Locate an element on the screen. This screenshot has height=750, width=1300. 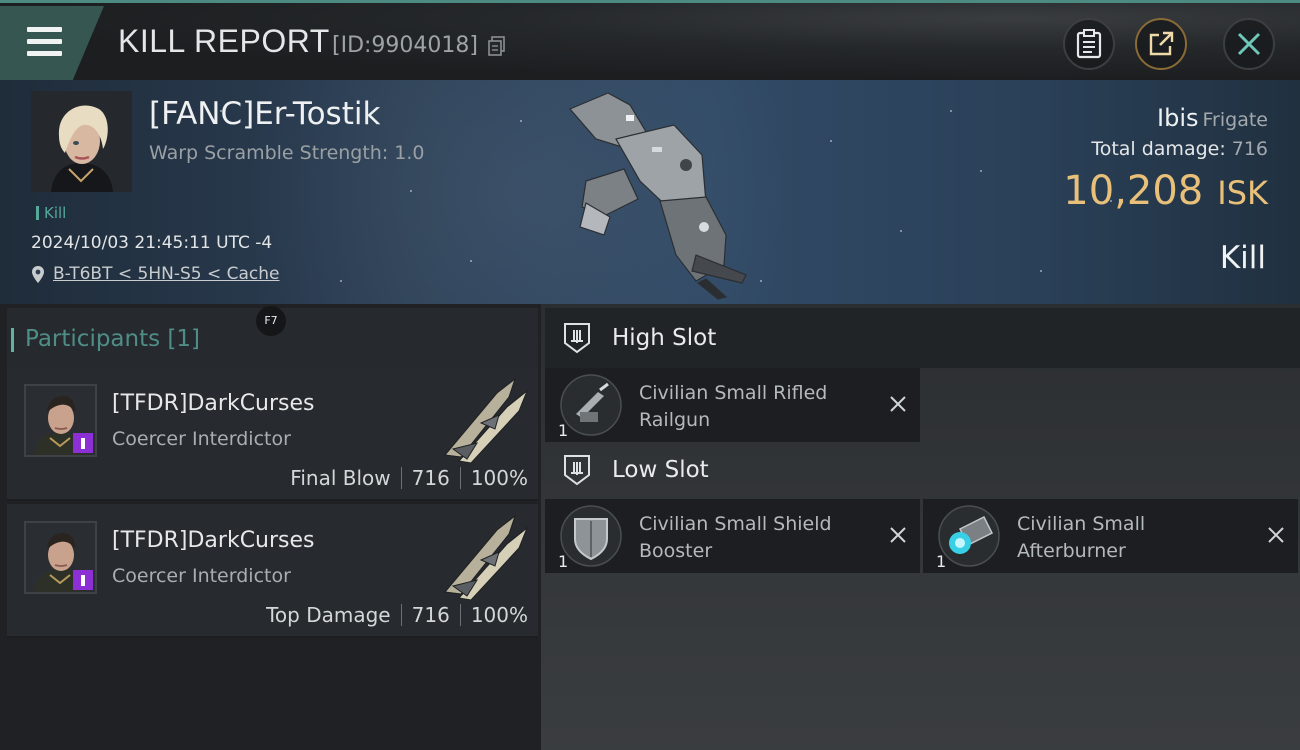
victim-portrait is located at coordinates (81, 141).